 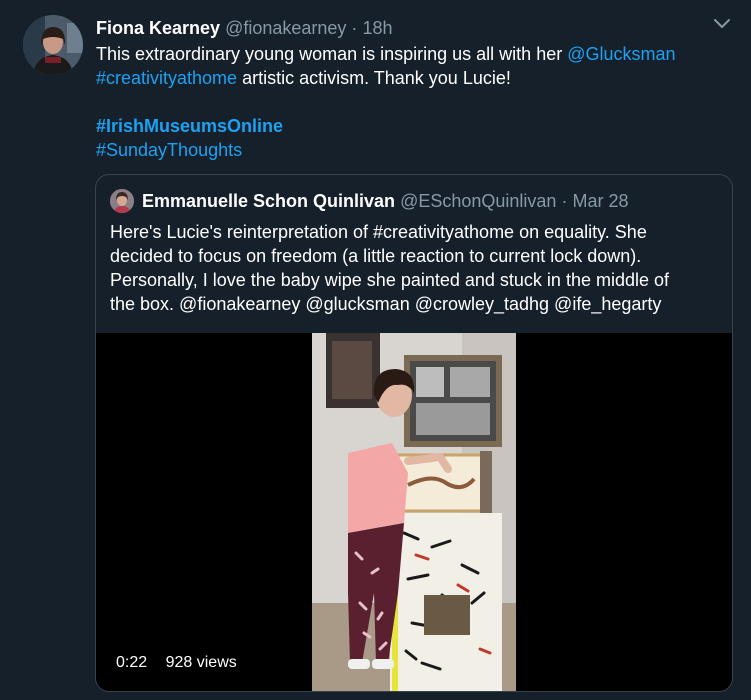 I want to click on quote-date: Mar 28, so click(x=600, y=201).